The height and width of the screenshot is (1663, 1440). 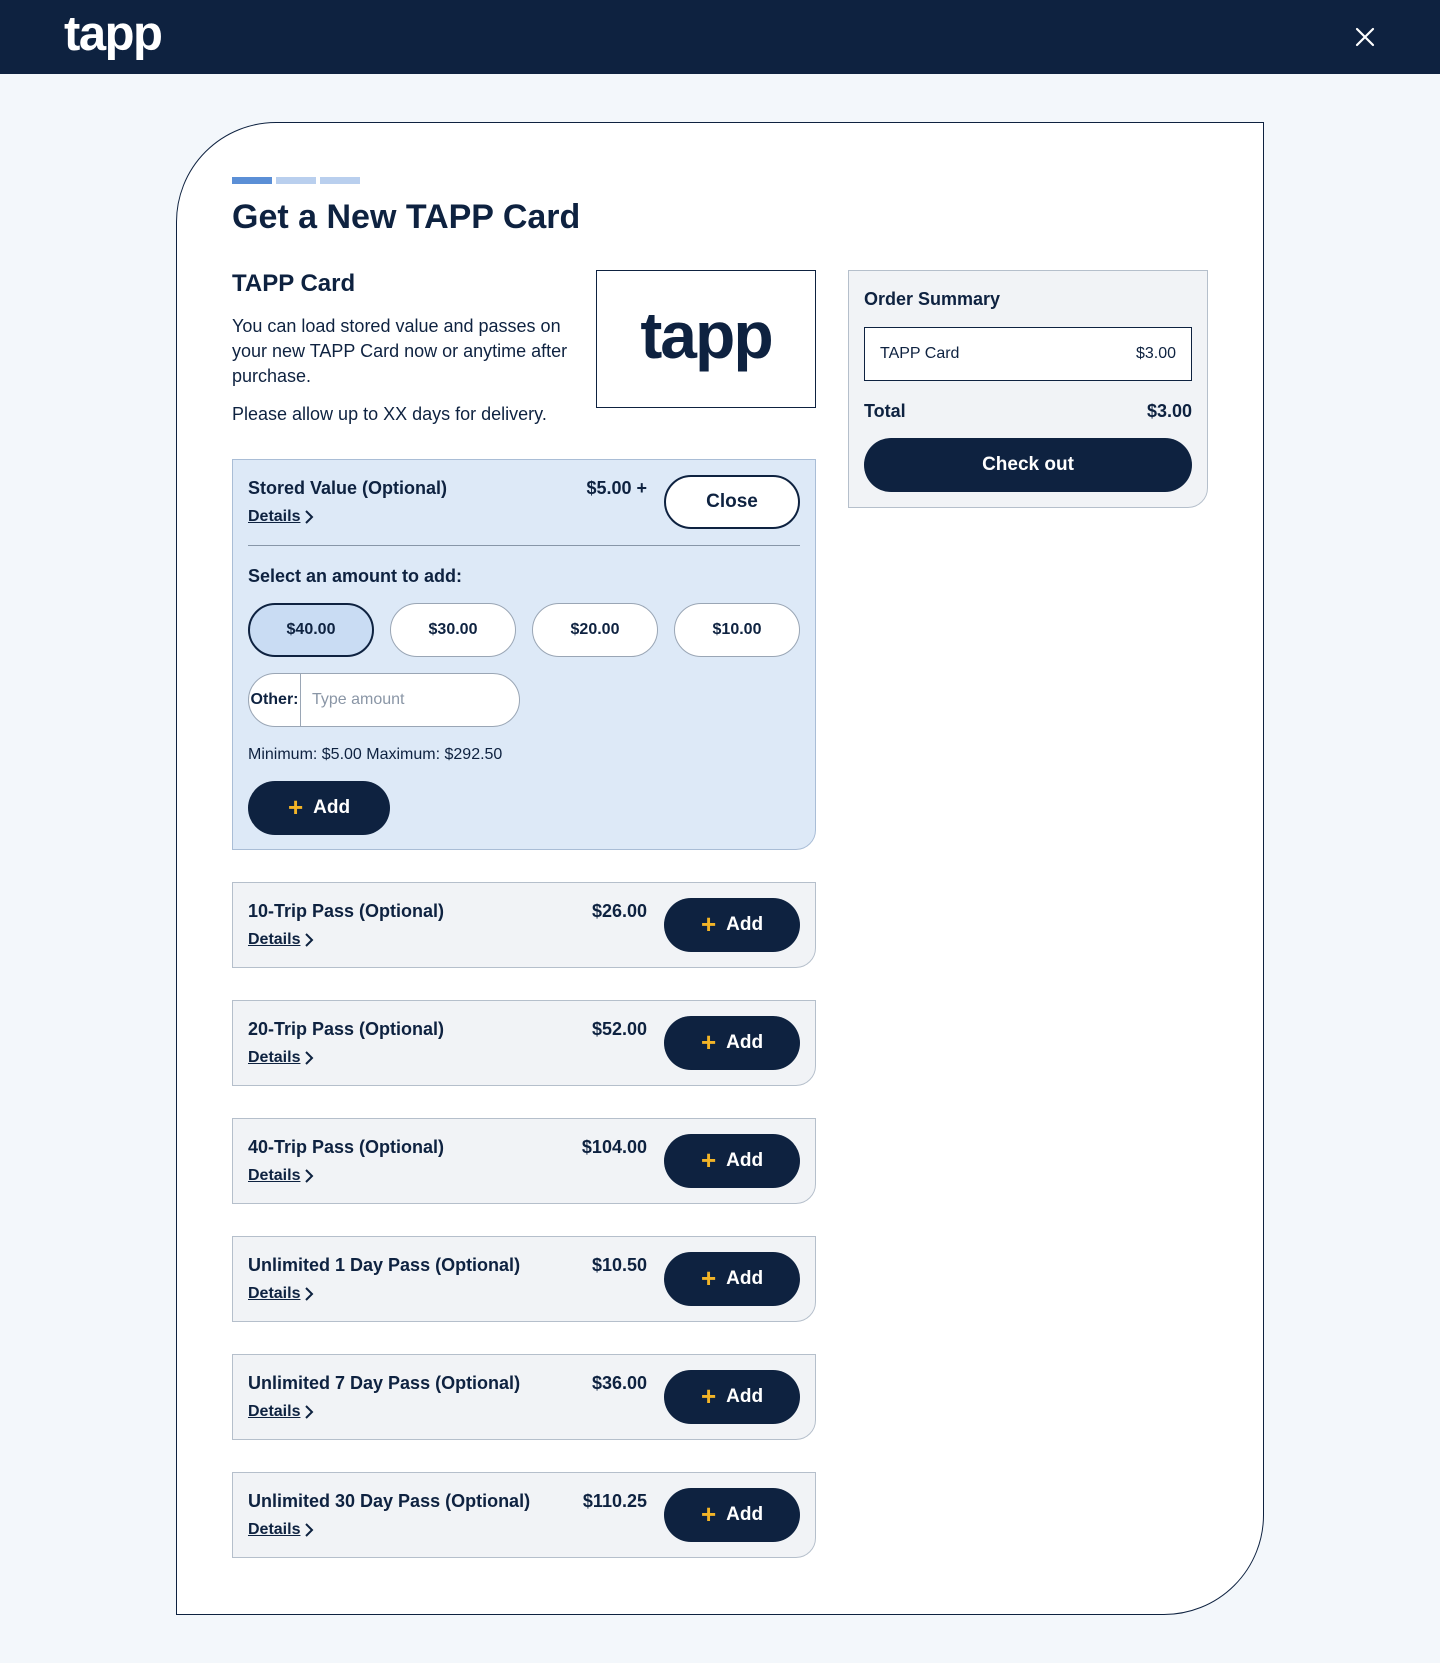 What do you see at coordinates (720, 37) in the screenshot?
I see `top-nav-bar: tapp` at bounding box center [720, 37].